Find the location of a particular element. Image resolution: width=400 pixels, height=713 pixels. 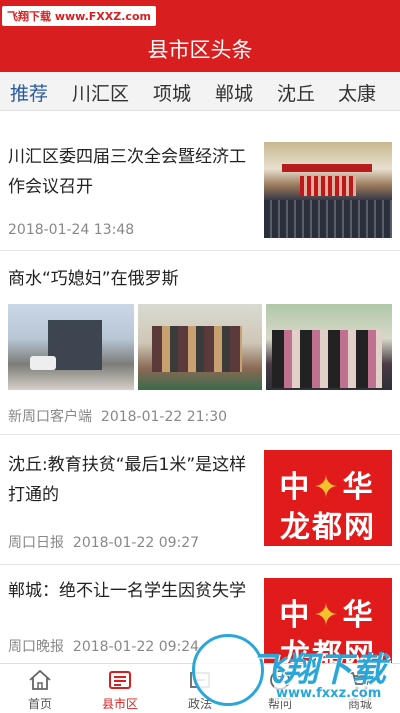

news-meta: 新周口客户端 2018-01-22 21:30 is located at coordinates (117, 416).